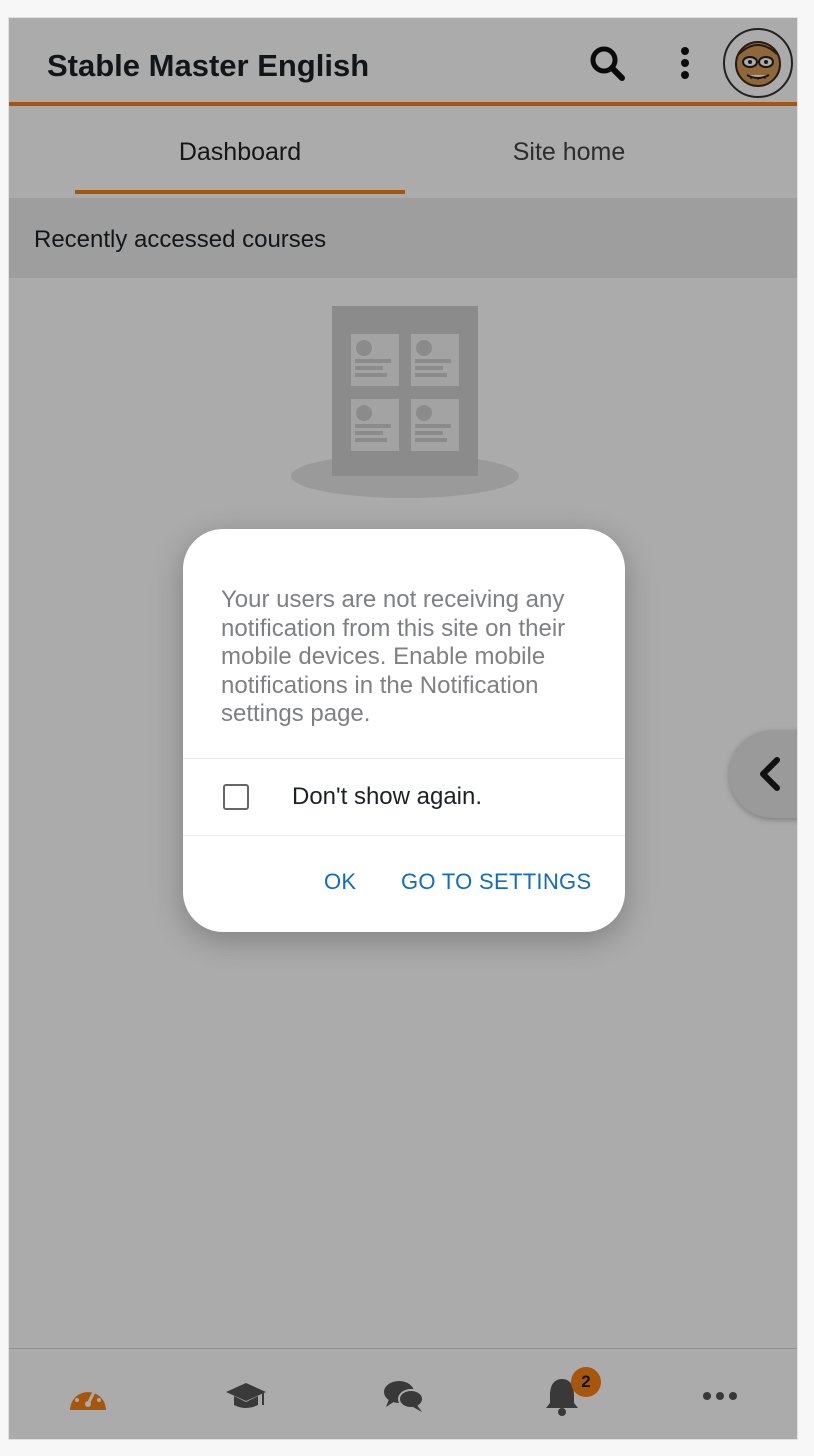  Describe the element at coordinates (236, 797) in the screenshot. I see `dont-show-again-checkbox` at that location.